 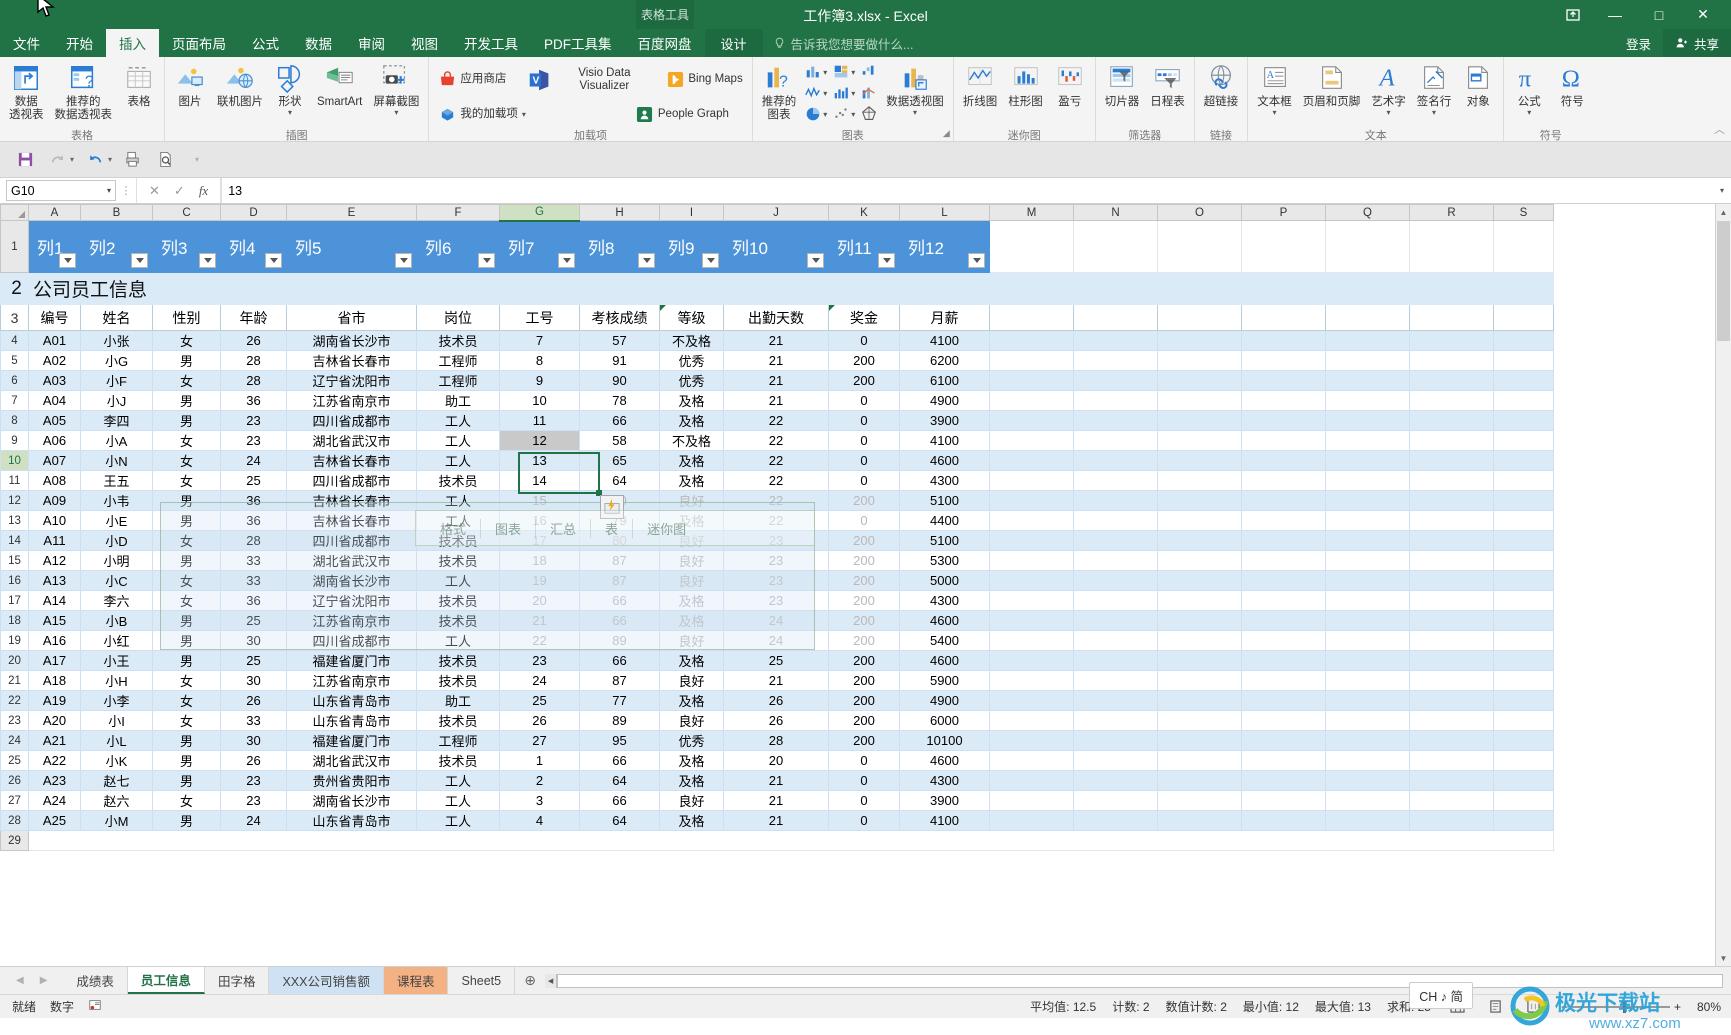 What do you see at coordinates (72, 159) in the screenshot?
I see `redo-caret-icon: ▾` at bounding box center [72, 159].